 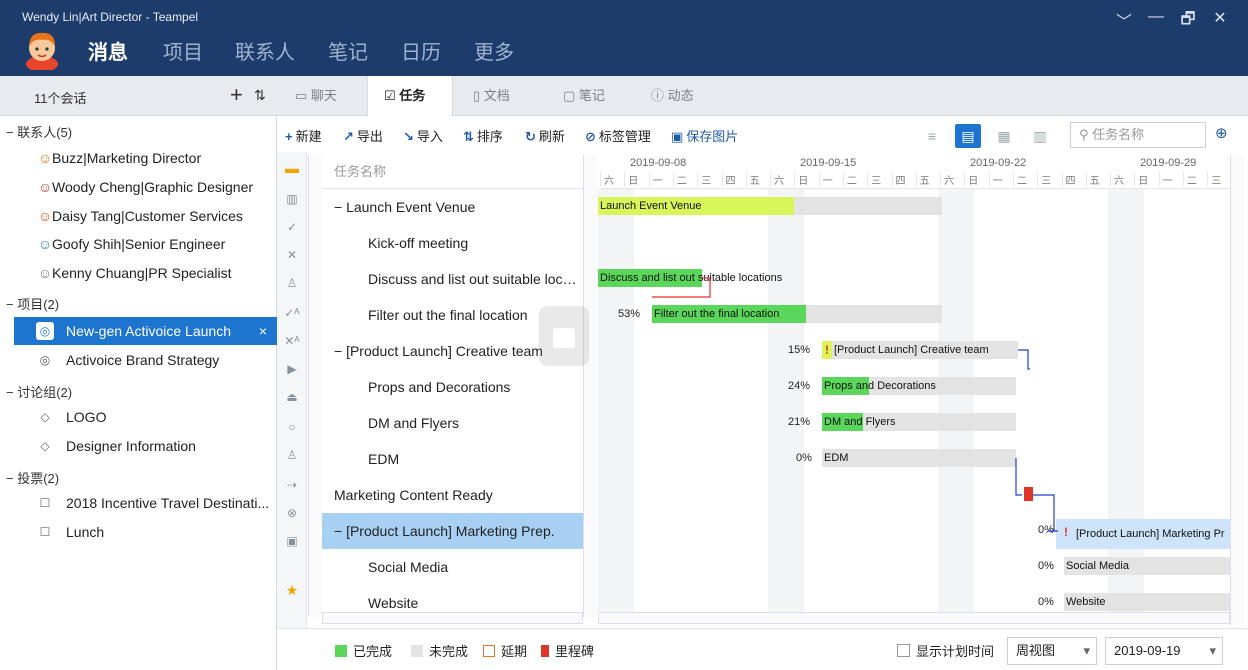 I want to click on nav-calendar: 日历, so click(x=421, y=50).